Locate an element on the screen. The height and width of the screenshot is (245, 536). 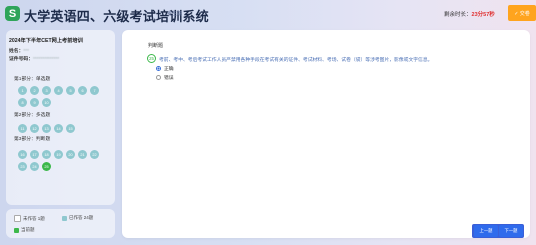
question-number-button: 19 is located at coordinates (58, 154).